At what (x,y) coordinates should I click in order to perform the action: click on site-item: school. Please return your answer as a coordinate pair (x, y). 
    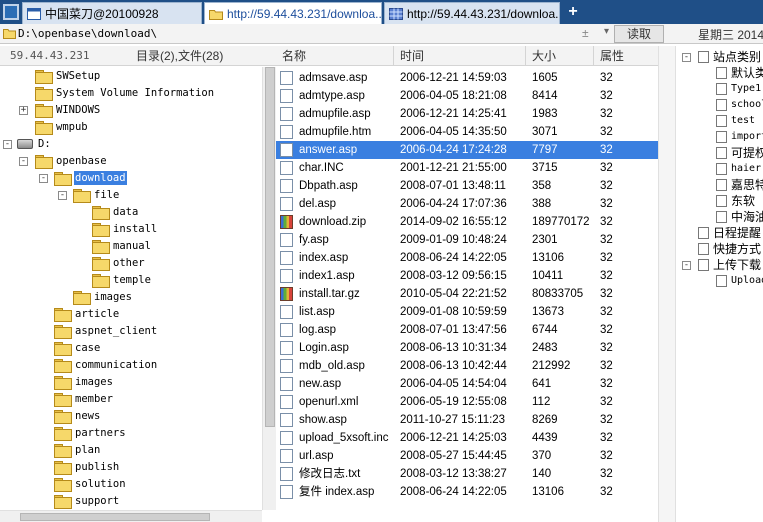
    Looking at the image, I should click on (739, 105).